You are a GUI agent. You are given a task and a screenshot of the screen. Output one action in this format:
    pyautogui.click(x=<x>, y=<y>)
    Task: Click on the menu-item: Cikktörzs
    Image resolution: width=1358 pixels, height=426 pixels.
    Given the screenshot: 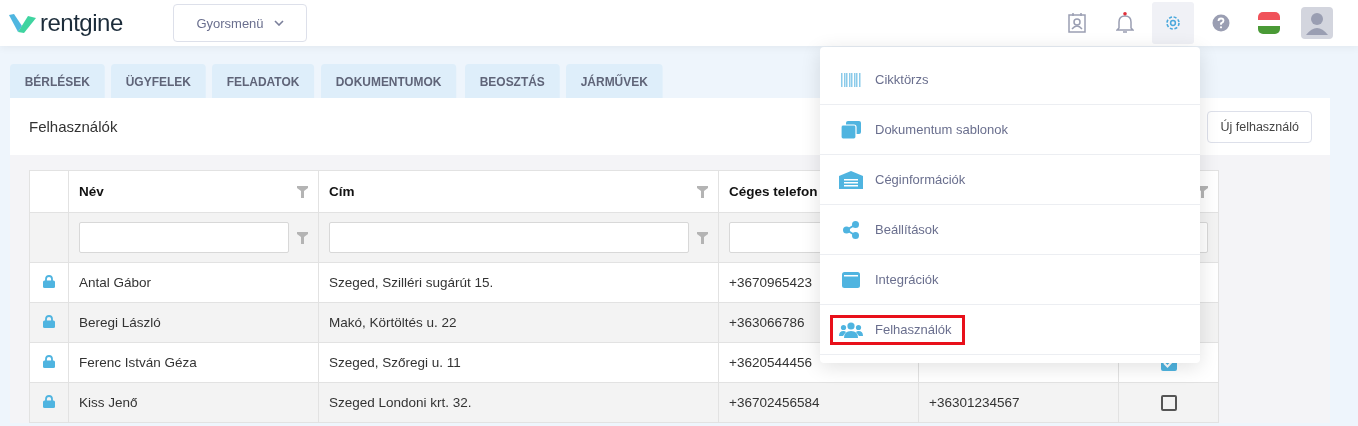 What is the action you would take?
    pyautogui.click(x=884, y=79)
    